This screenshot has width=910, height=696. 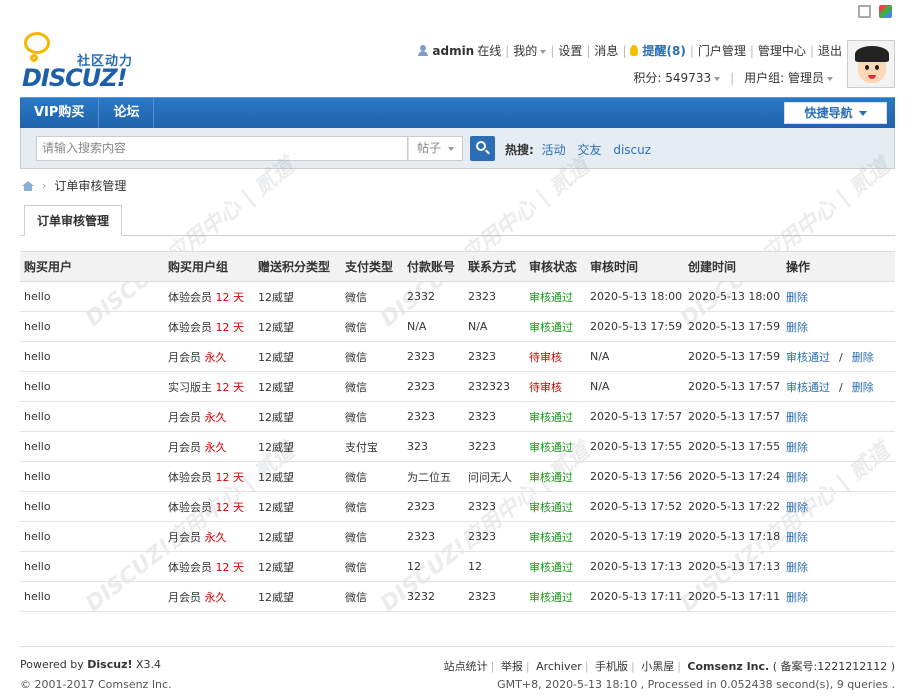 I want to click on usergroup-menu: 用户组: 管理员, so click(x=788, y=77).